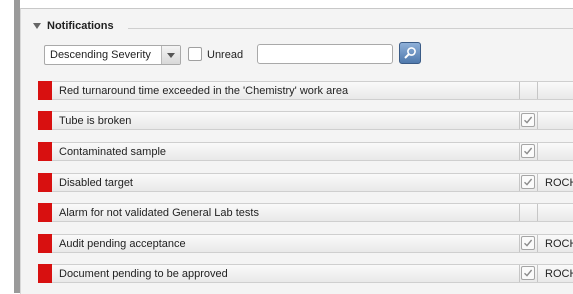 The image size is (573, 294). I want to click on search-input, so click(325, 54).